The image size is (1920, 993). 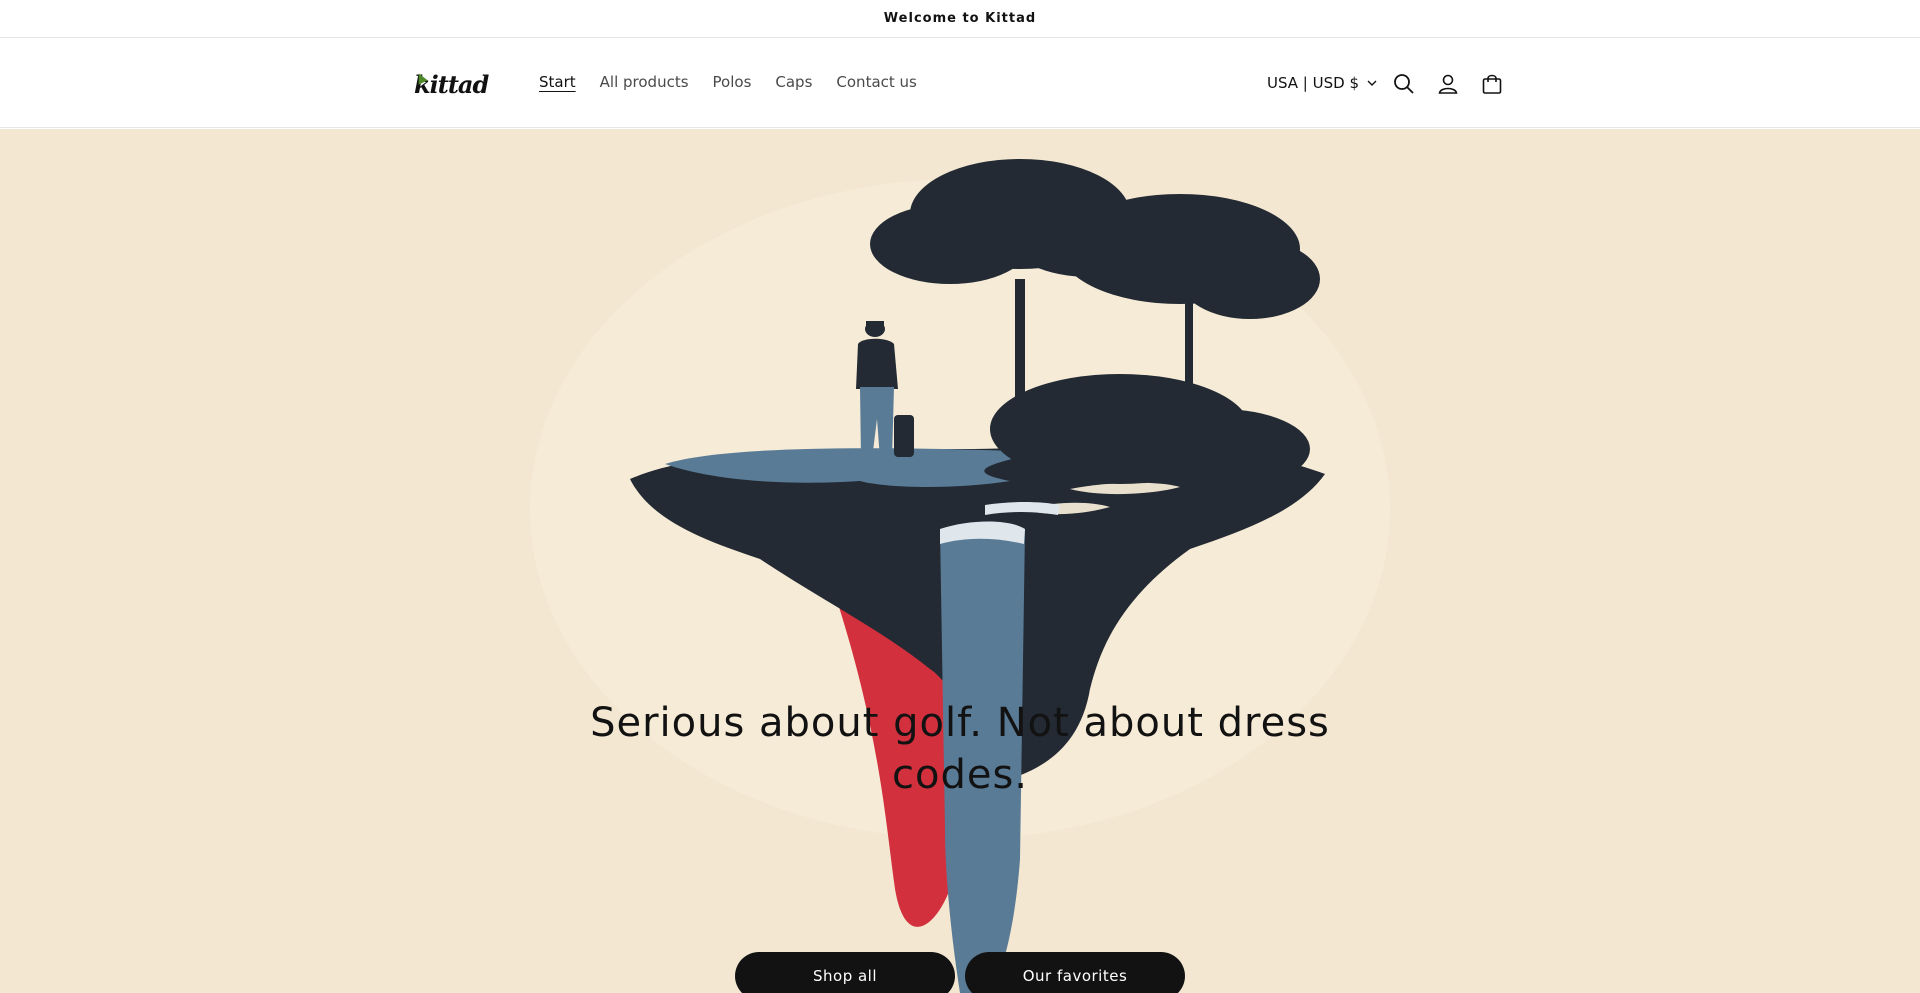 What do you see at coordinates (1313, 83) in the screenshot?
I see `currency-label: USA | USD $` at bounding box center [1313, 83].